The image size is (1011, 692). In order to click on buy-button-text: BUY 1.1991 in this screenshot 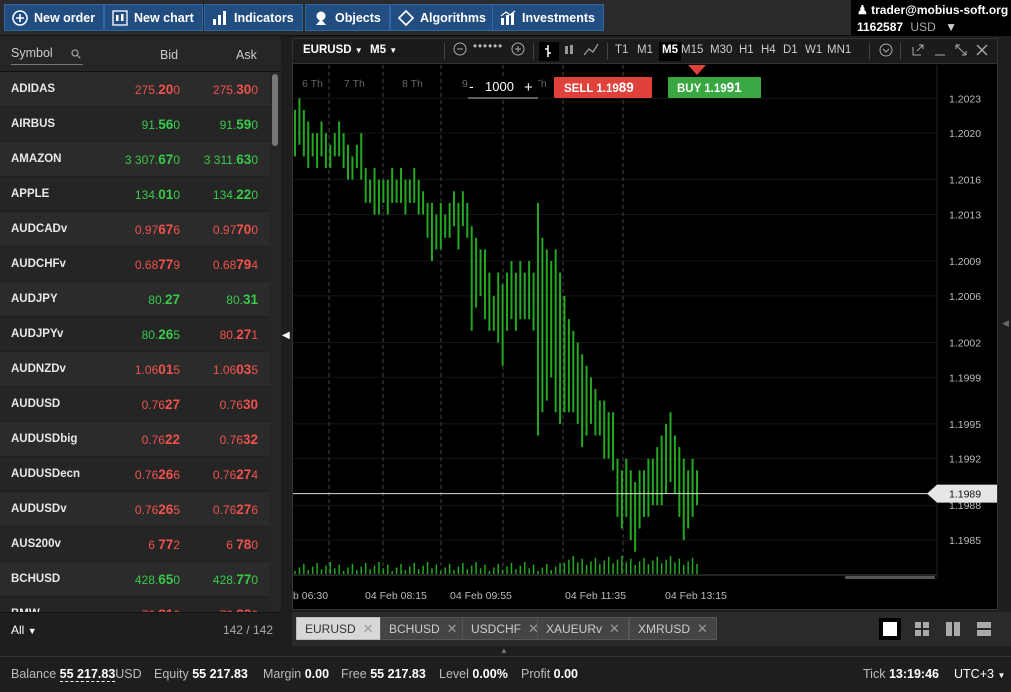, I will do `click(709, 87)`.